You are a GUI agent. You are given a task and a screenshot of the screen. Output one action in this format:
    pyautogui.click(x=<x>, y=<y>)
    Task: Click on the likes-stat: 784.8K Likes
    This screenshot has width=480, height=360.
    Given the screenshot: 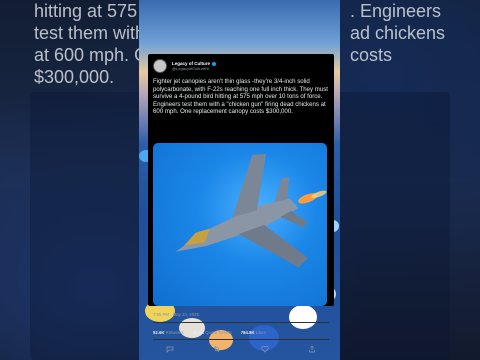 What is the action you would take?
    pyautogui.click(x=253, y=332)
    